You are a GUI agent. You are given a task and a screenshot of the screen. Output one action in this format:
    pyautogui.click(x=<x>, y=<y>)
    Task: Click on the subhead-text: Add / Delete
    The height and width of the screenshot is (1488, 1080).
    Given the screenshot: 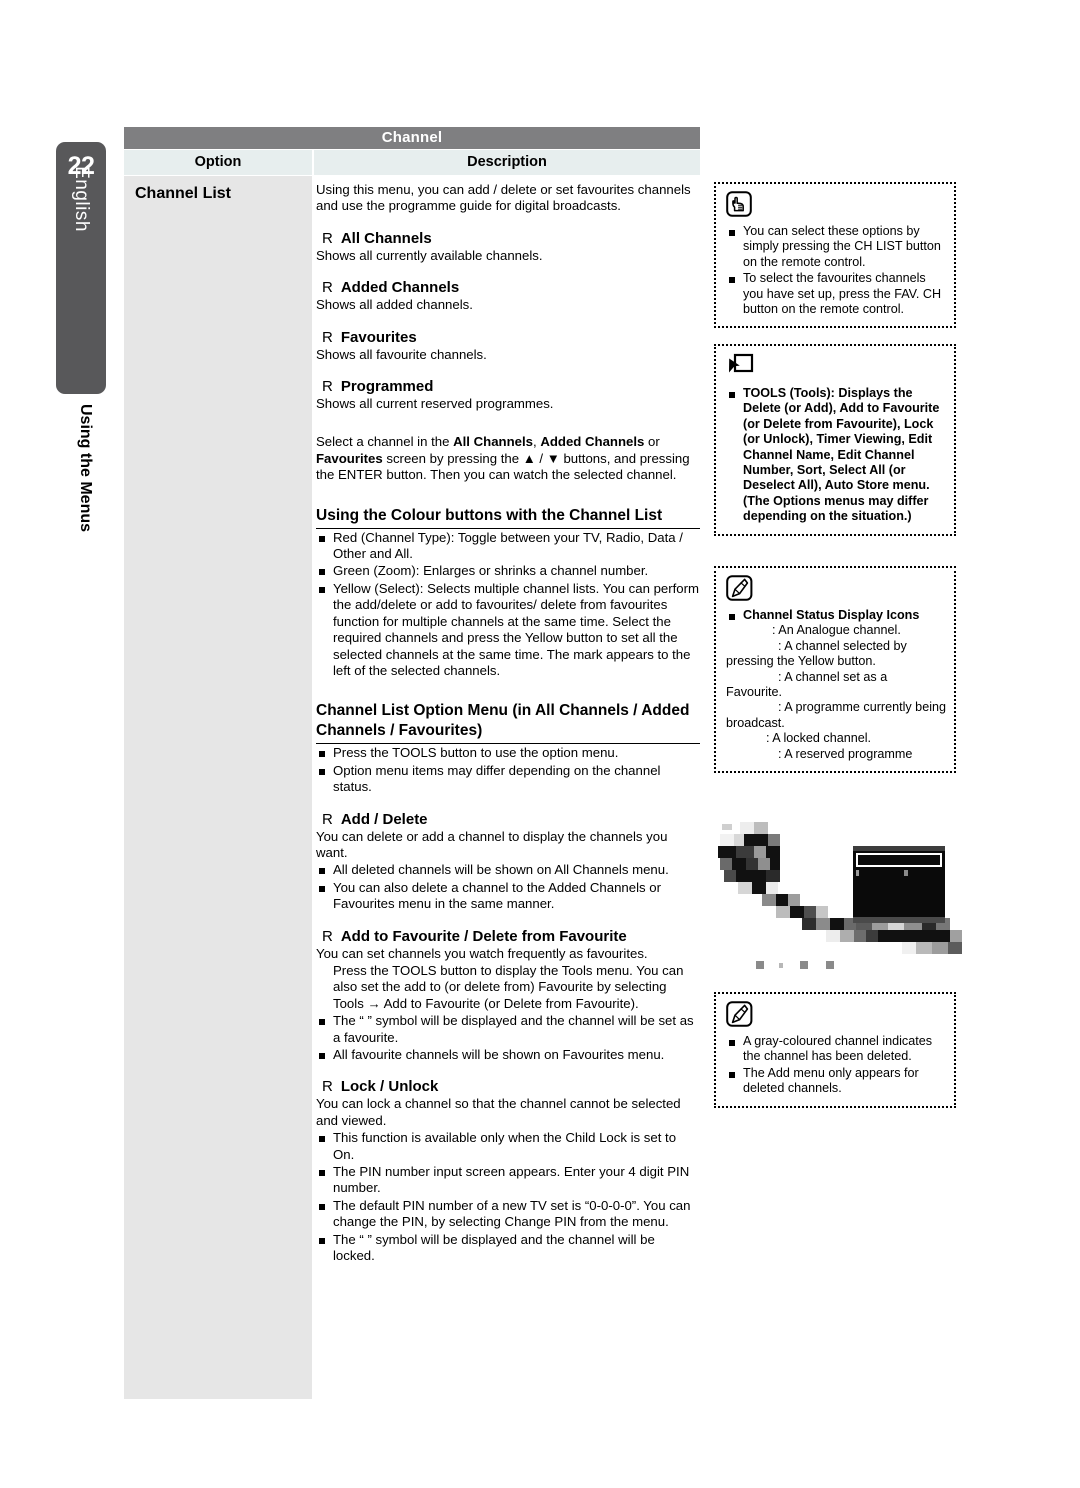 What is the action you would take?
    pyautogui.click(x=384, y=819)
    